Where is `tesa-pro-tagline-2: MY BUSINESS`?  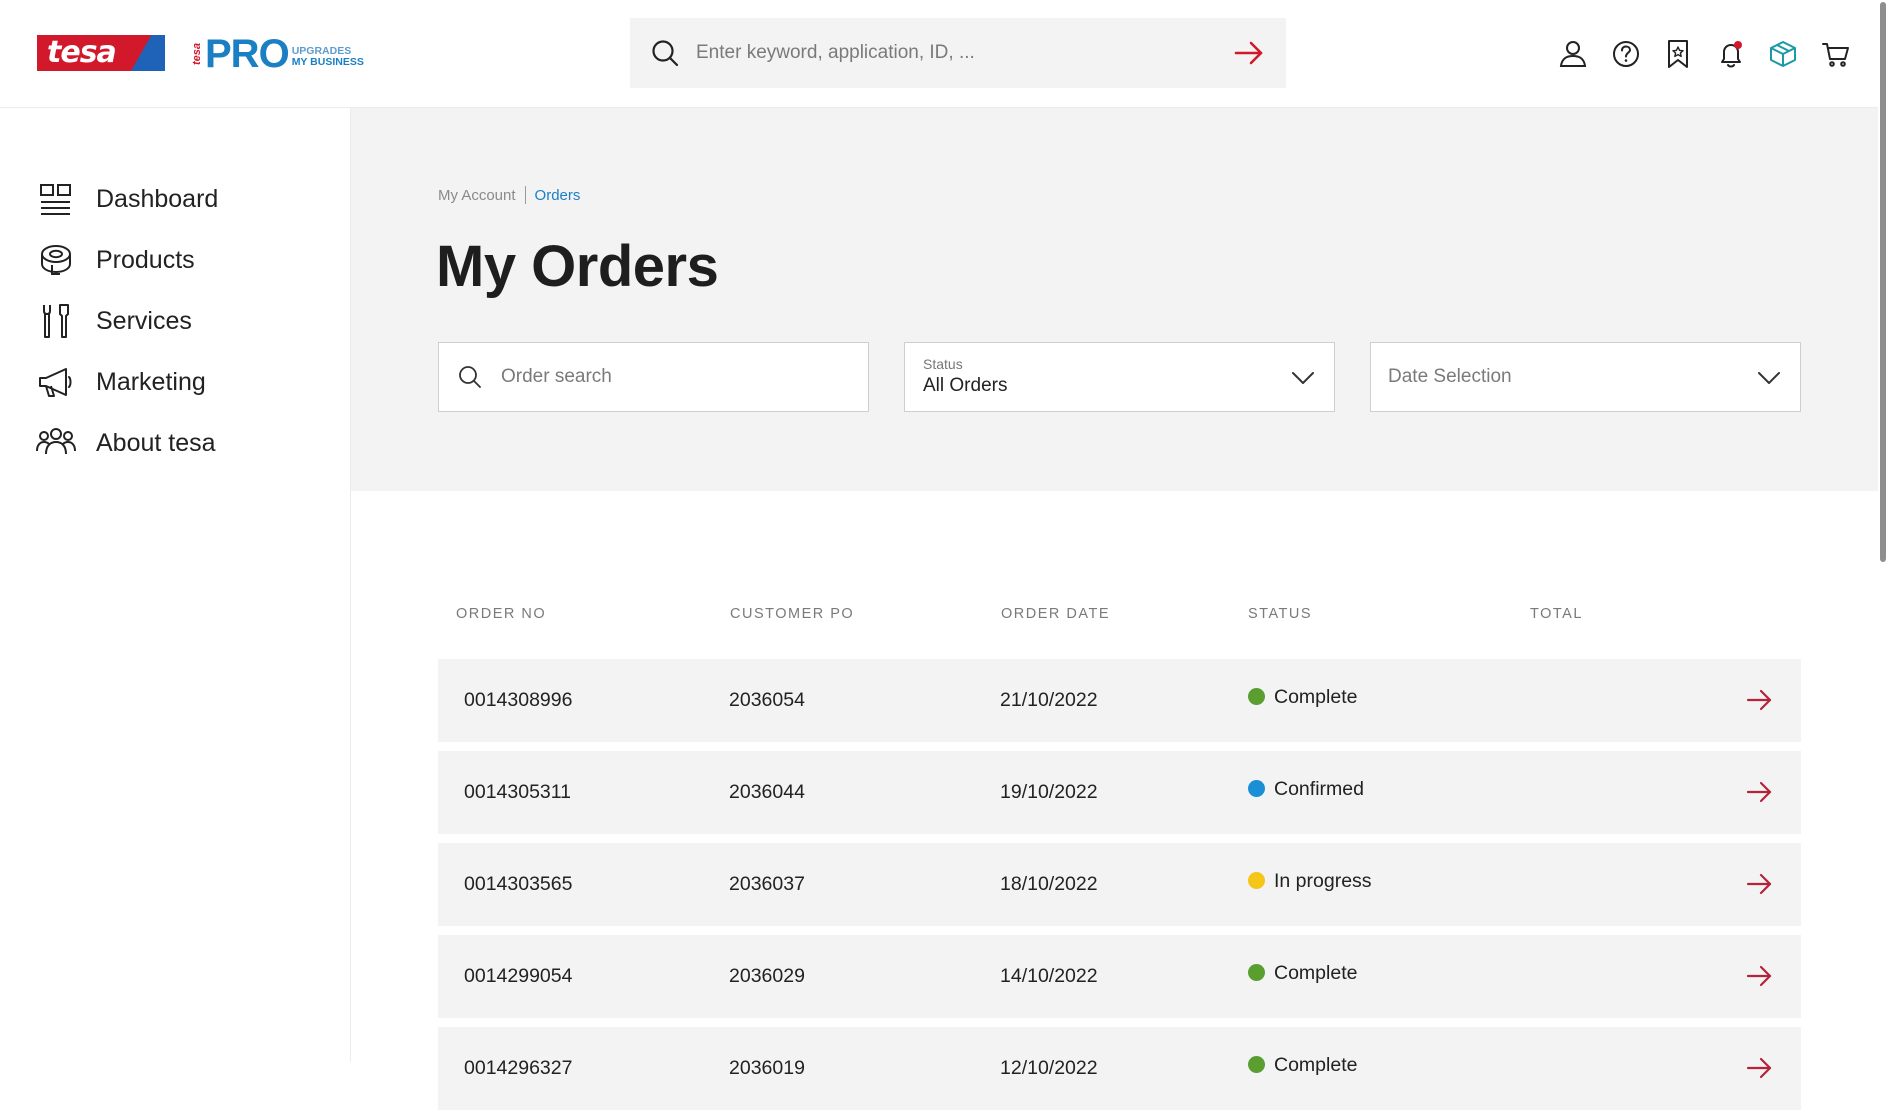
tesa-pro-tagline-2: MY BUSINESS is located at coordinates (327, 62).